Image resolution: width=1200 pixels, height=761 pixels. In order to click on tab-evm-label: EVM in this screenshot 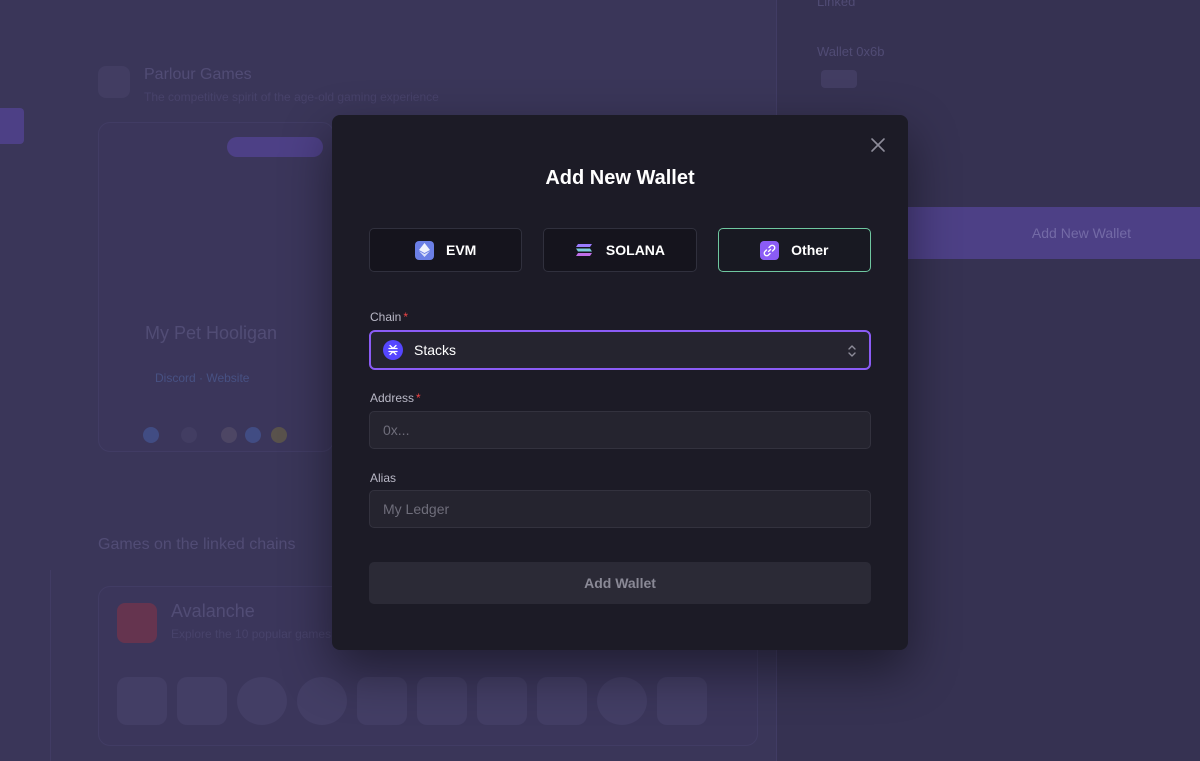, I will do `click(461, 250)`.